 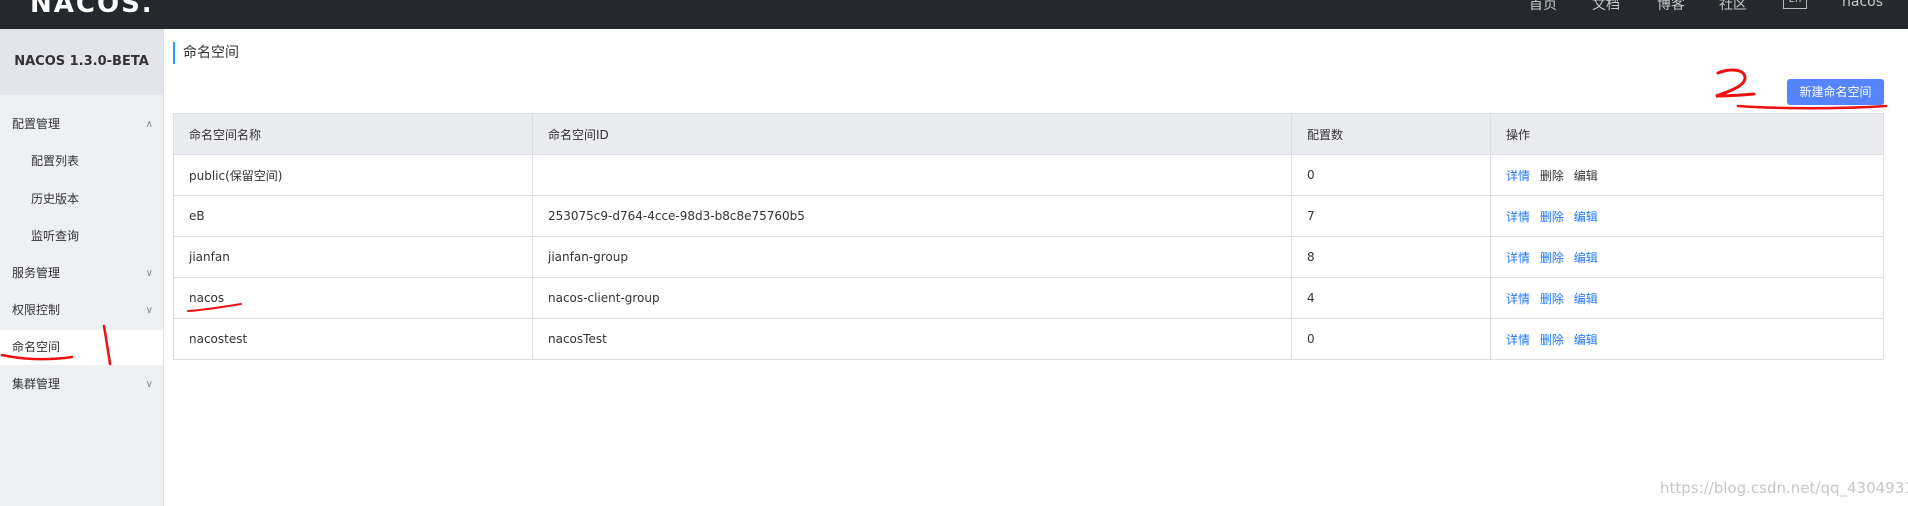 What do you see at coordinates (36, 347) in the screenshot?
I see `sidebar-item-label: 命名空间` at bounding box center [36, 347].